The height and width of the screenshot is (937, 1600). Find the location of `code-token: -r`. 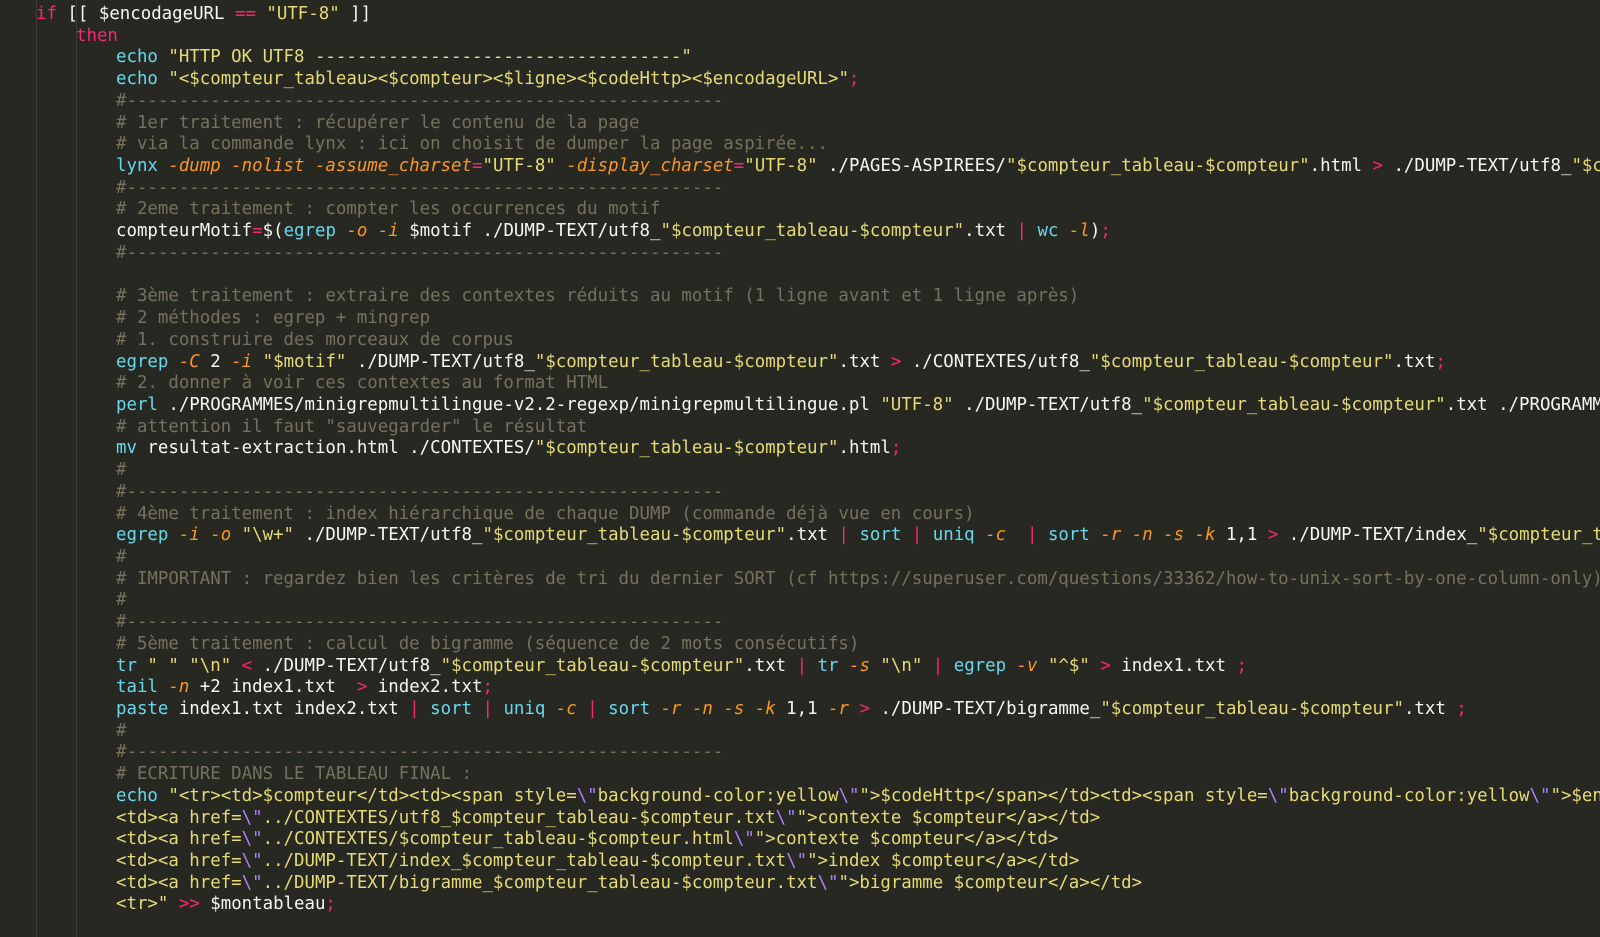

code-token: -r is located at coordinates (844, 709).